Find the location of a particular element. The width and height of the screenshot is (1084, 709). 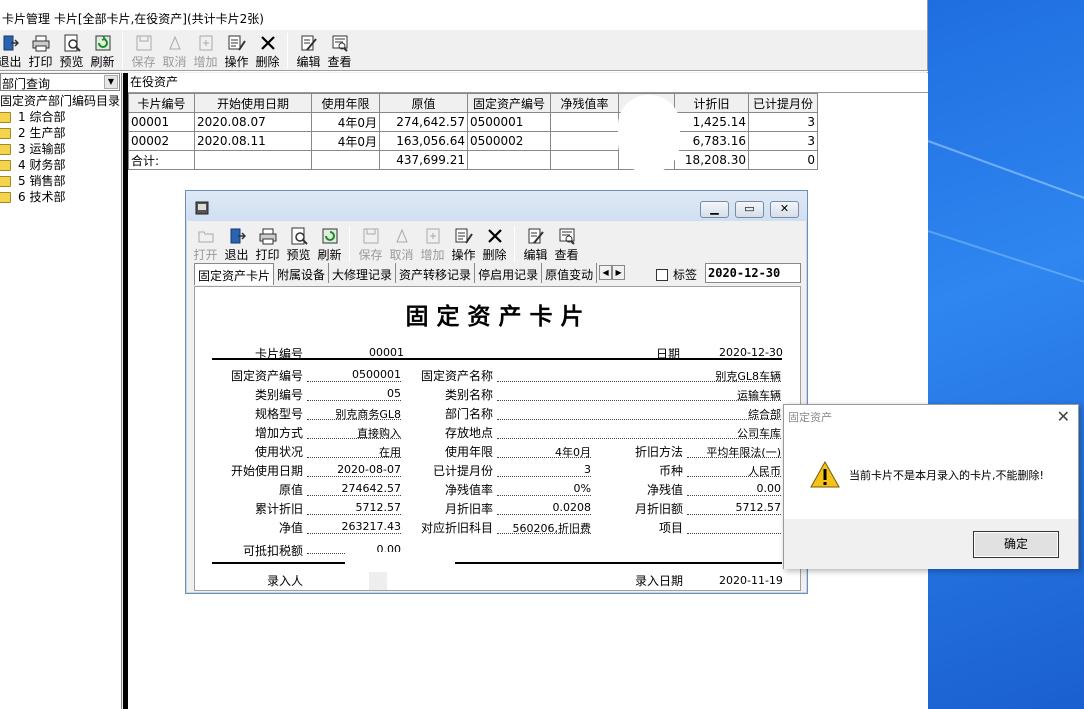

tab-scroller: ◀ ▶ is located at coordinates (612, 275).